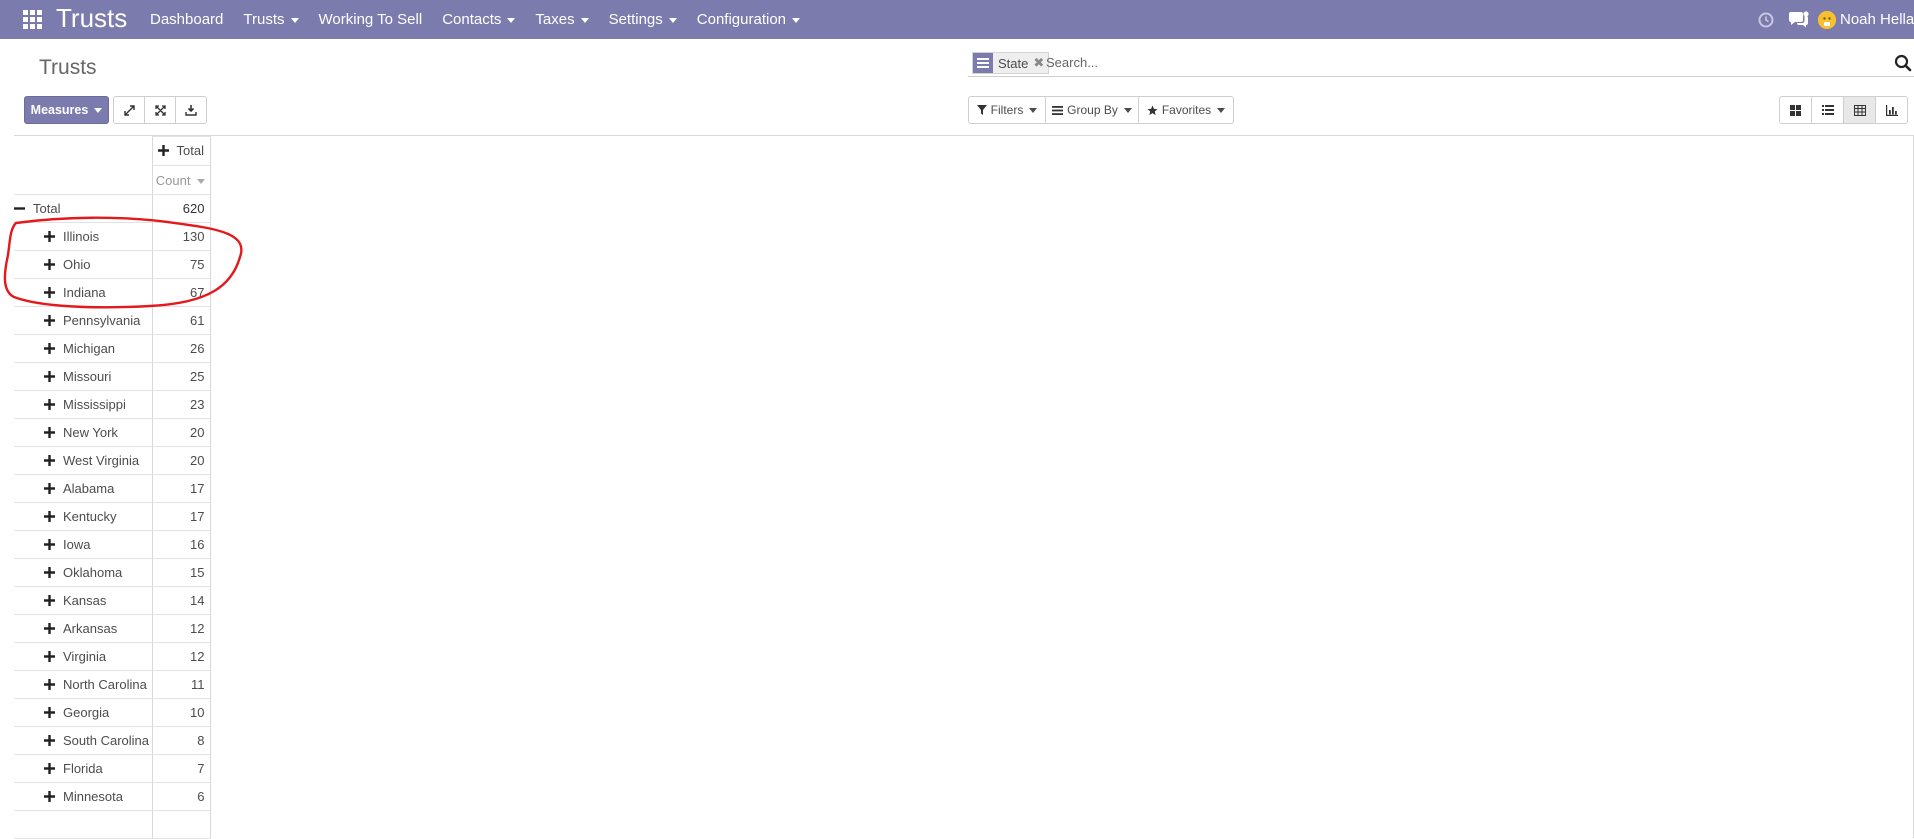 The height and width of the screenshot is (839, 1914). What do you see at coordinates (1795, 110) in the screenshot?
I see `kanban-view-button` at bounding box center [1795, 110].